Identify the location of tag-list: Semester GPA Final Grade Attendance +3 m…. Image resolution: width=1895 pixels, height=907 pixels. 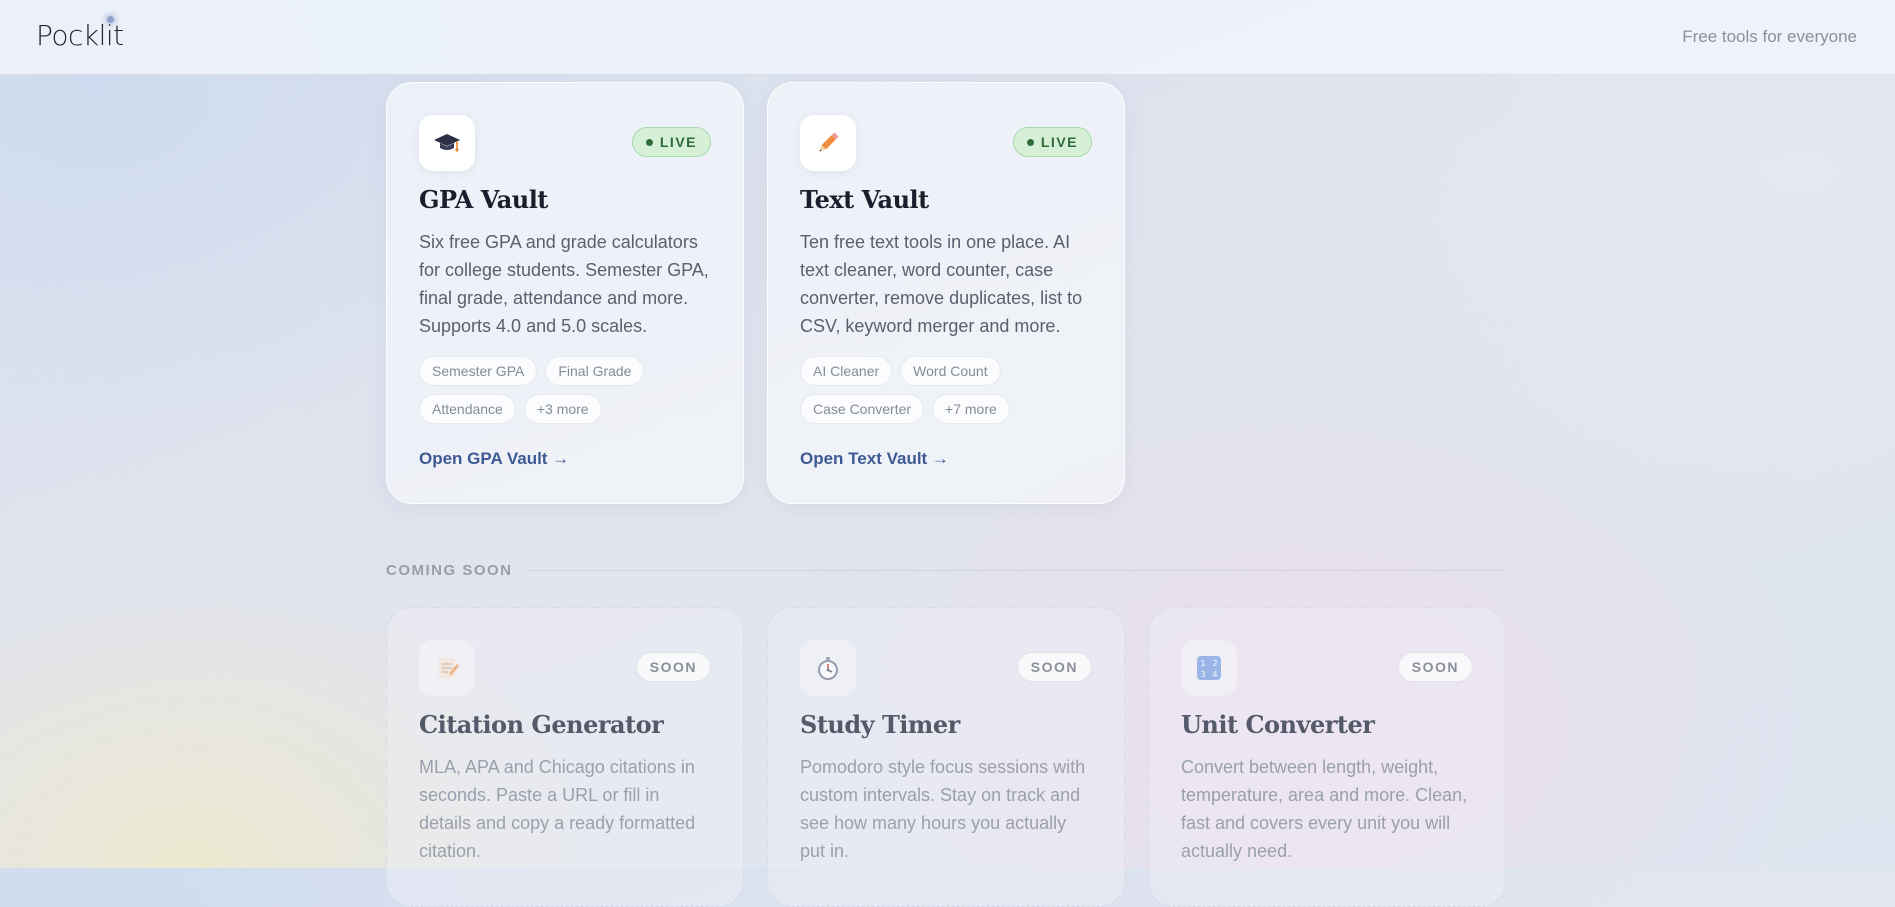
(569, 390).